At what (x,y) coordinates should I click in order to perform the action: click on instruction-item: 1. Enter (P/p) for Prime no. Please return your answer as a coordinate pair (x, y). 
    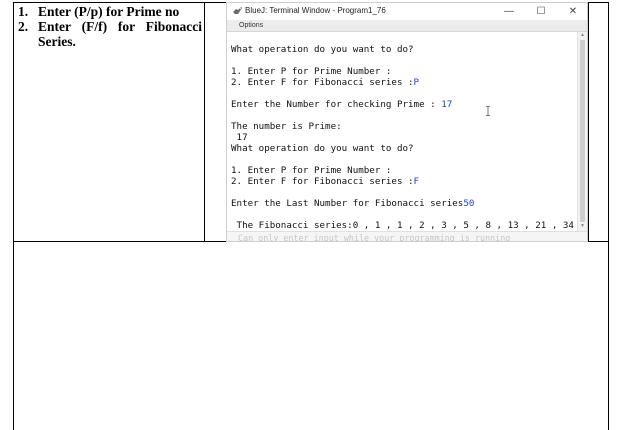
    Looking at the image, I should click on (108, 11).